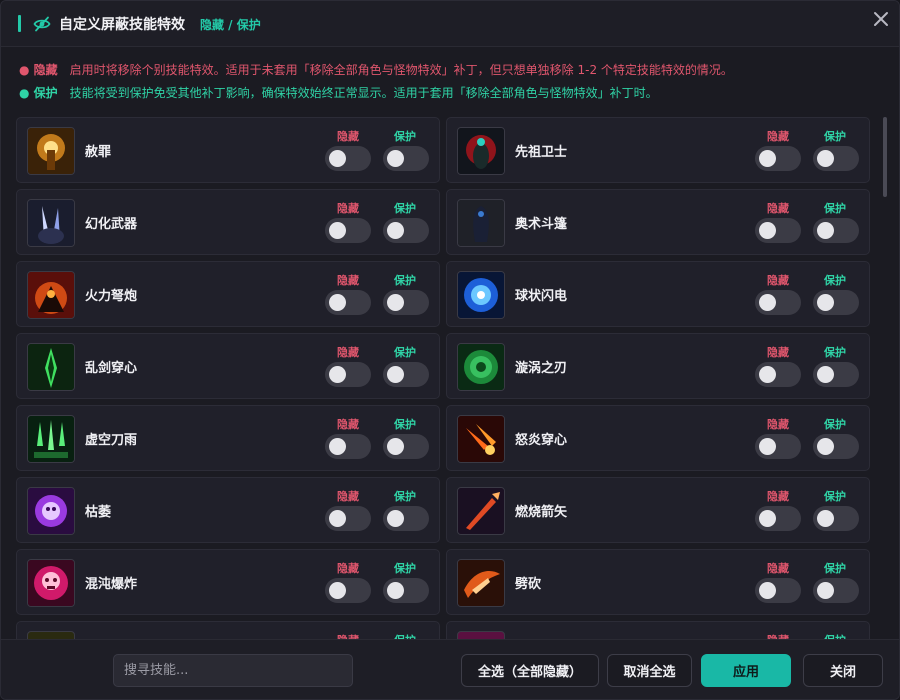  What do you see at coordinates (881, 19) in the screenshot?
I see `close-icon` at bounding box center [881, 19].